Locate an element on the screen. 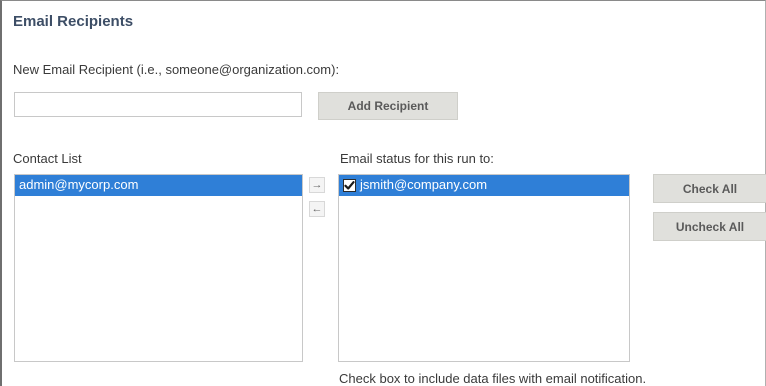 Image resolution: width=766 pixels, height=386 pixels. checkmark-icon is located at coordinates (349, 185).